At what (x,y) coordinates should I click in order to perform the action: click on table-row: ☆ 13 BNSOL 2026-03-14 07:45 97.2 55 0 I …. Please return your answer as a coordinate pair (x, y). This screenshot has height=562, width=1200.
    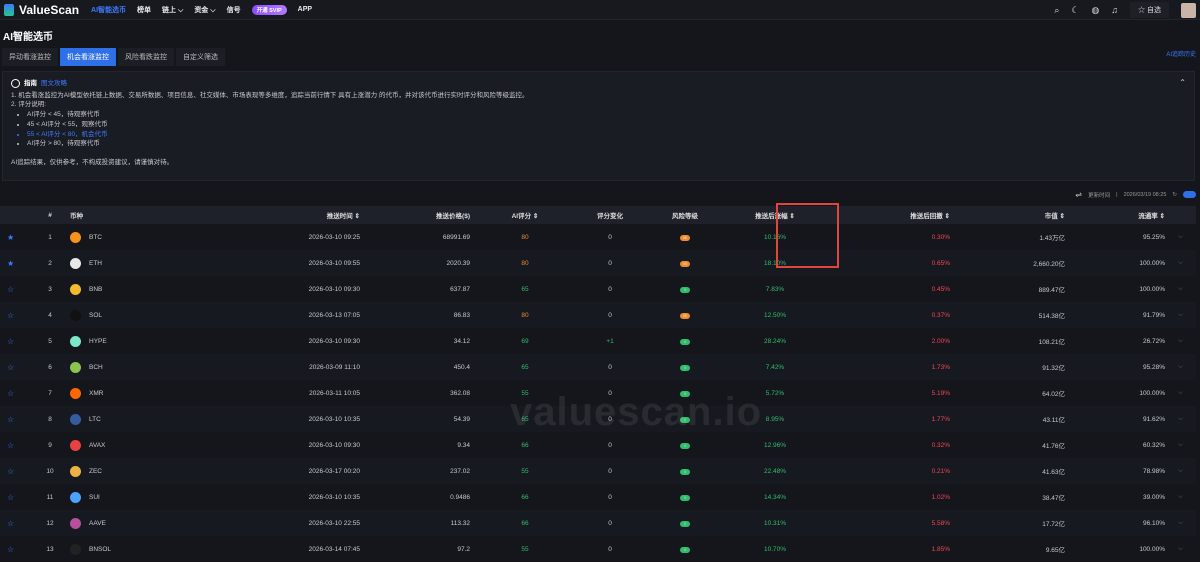
    Looking at the image, I should click on (598, 549).